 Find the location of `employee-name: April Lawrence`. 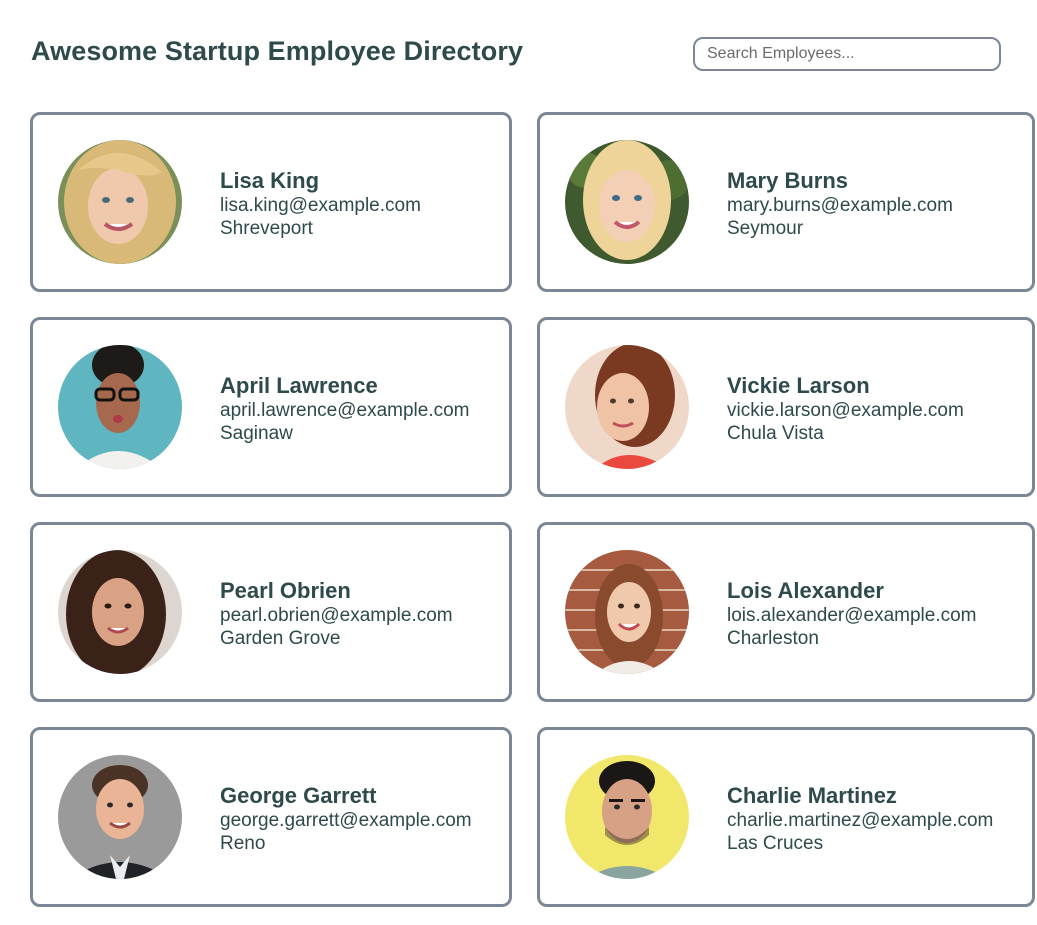

employee-name: April Lawrence is located at coordinates (299, 385).